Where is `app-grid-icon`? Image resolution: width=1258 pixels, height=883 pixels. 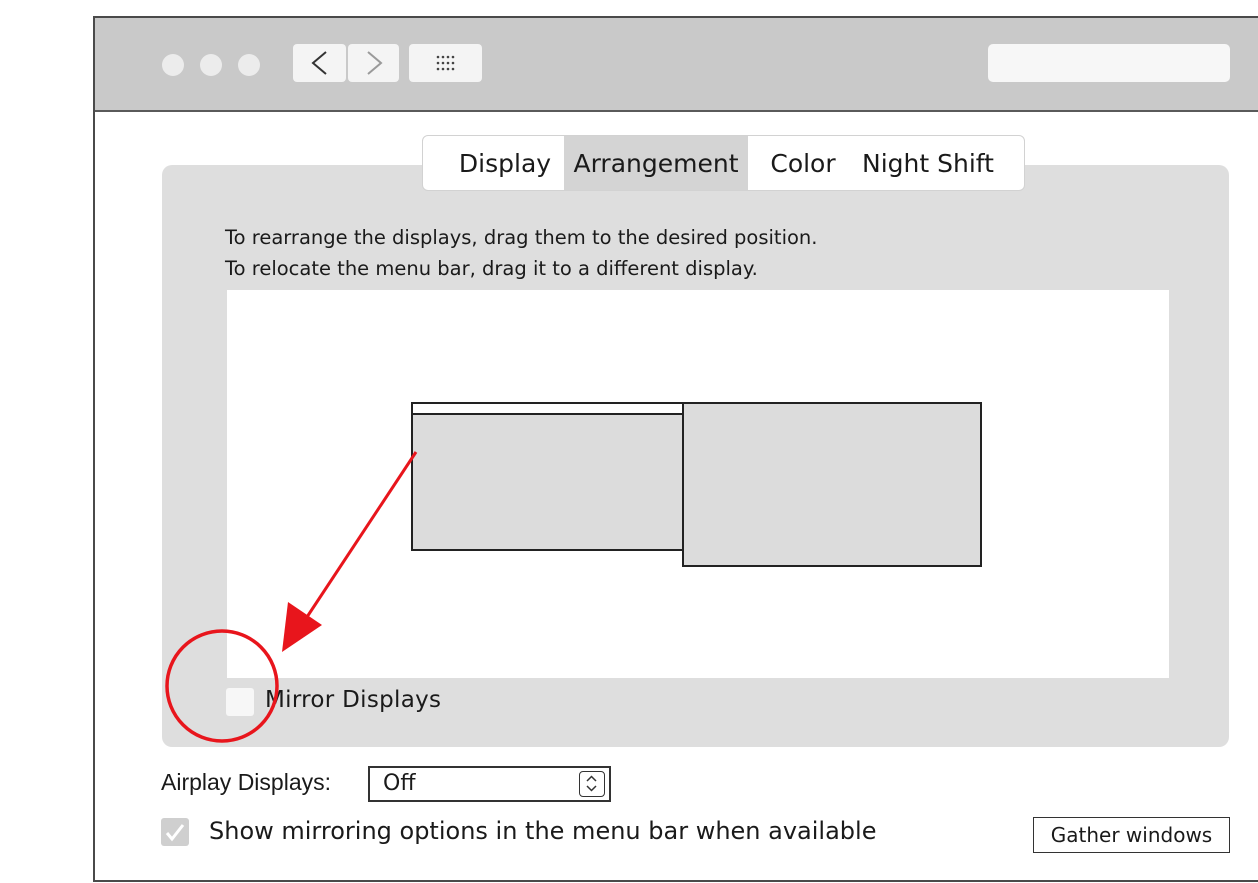
app-grid-icon is located at coordinates (445, 63).